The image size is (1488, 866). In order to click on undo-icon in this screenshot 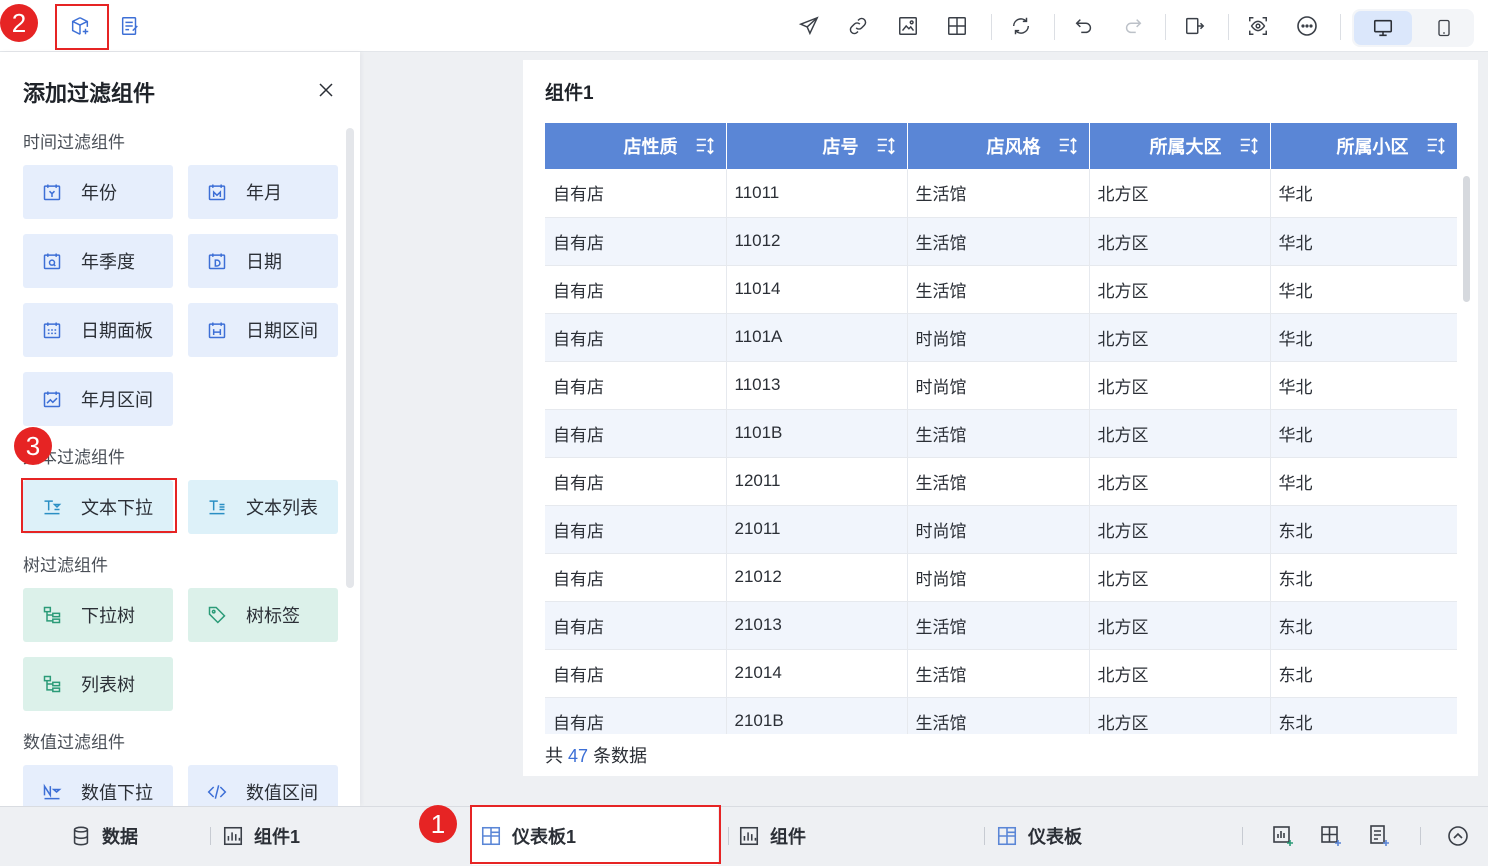, I will do `click(1084, 26)`.